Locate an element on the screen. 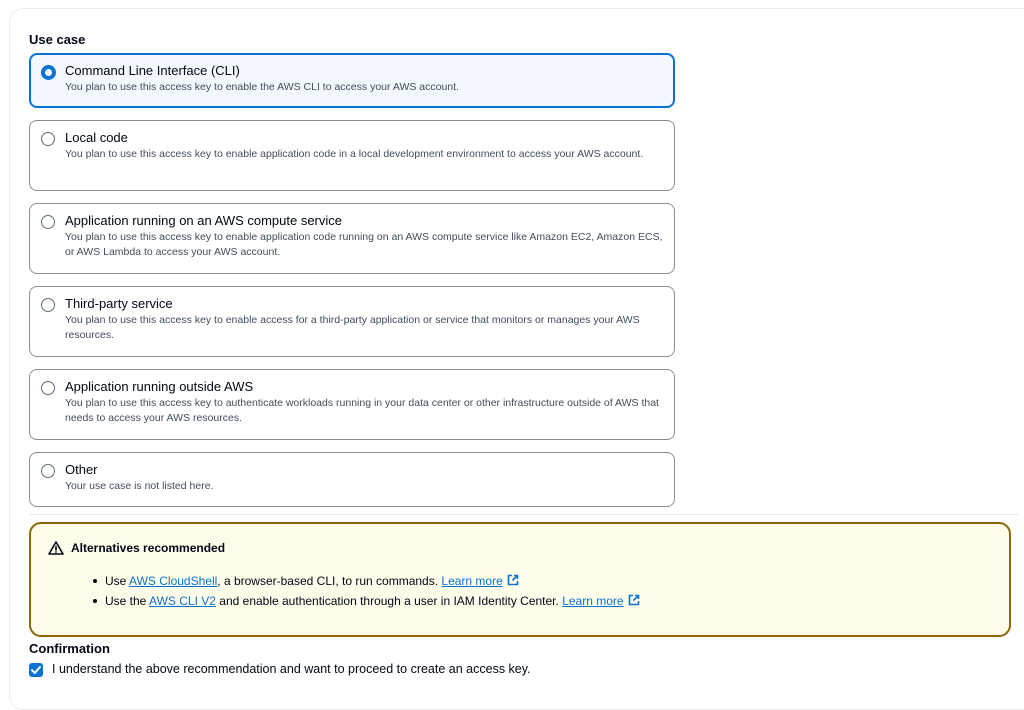  option-title: Application running outside AWS is located at coordinates (159, 386).